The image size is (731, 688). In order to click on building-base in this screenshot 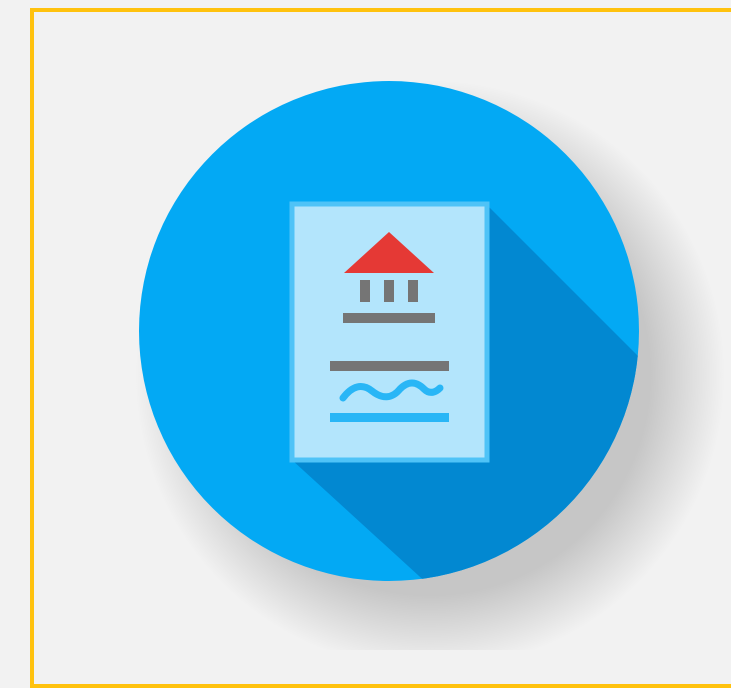, I will do `click(389, 318)`.